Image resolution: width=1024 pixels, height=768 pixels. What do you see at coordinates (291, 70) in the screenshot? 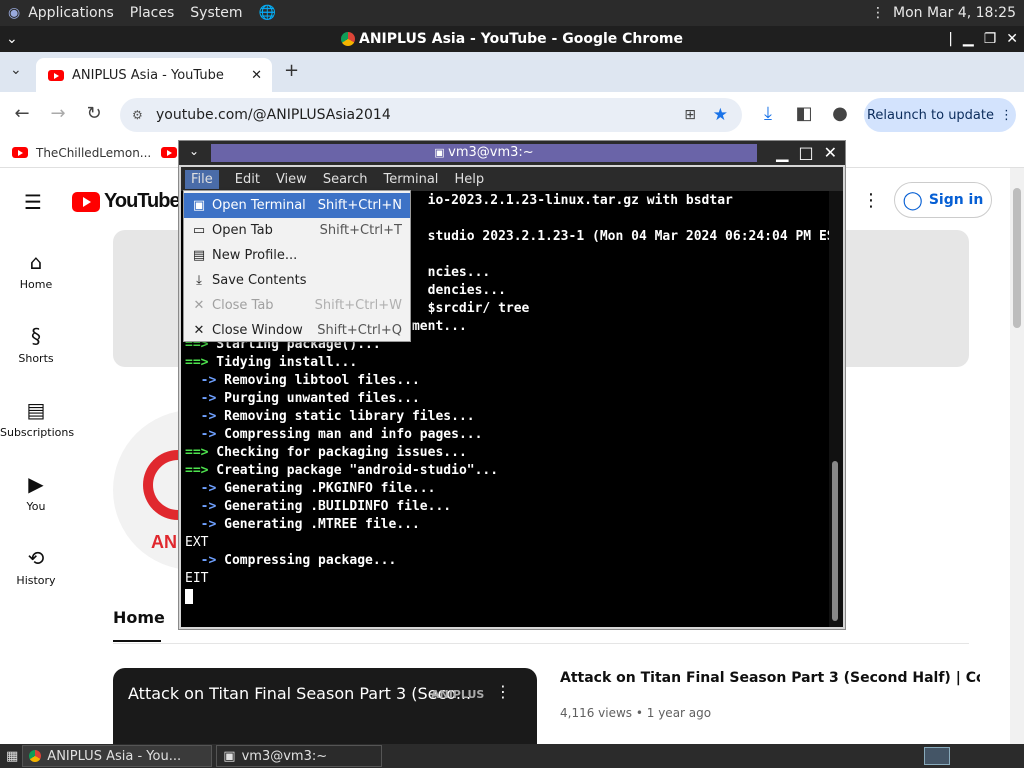
I see `new-tab-icon: +` at bounding box center [291, 70].